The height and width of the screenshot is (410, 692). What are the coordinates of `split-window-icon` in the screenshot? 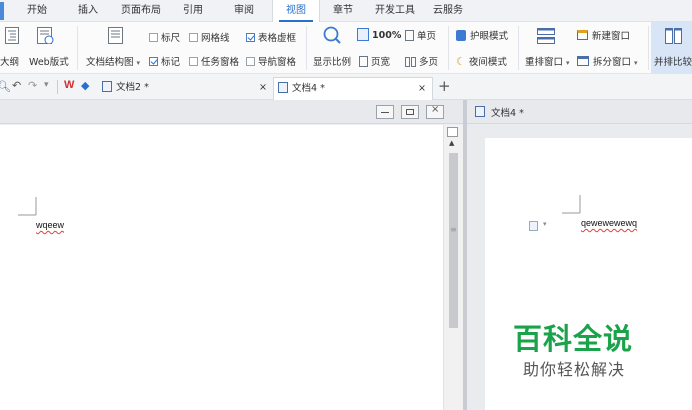 It's located at (583, 61).